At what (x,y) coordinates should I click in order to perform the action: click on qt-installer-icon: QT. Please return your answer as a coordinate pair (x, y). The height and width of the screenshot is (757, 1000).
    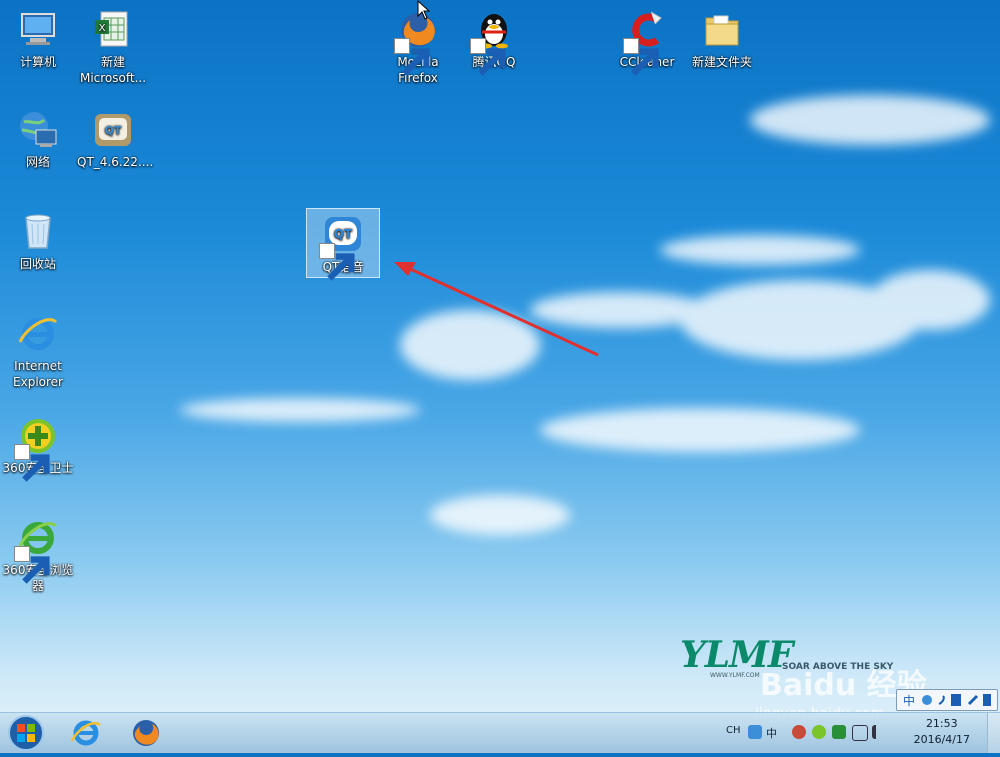
    Looking at the image, I should click on (113, 130).